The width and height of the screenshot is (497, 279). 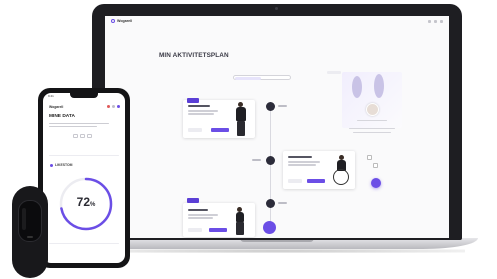 What do you see at coordinates (30, 237) in the screenshot?
I see `fitness-band-button` at bounding box center [30, 237].